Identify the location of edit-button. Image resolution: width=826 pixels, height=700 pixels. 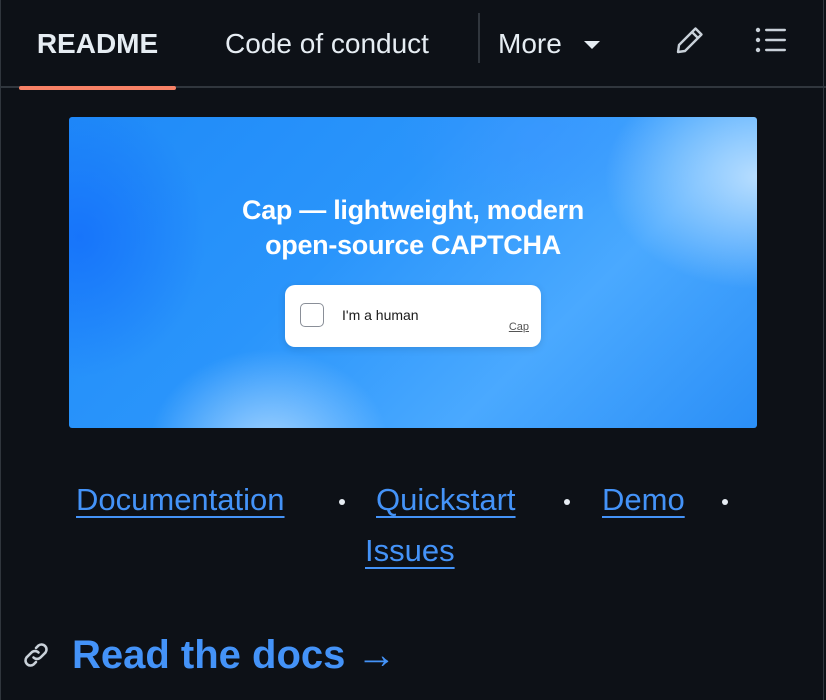
(690, 40).